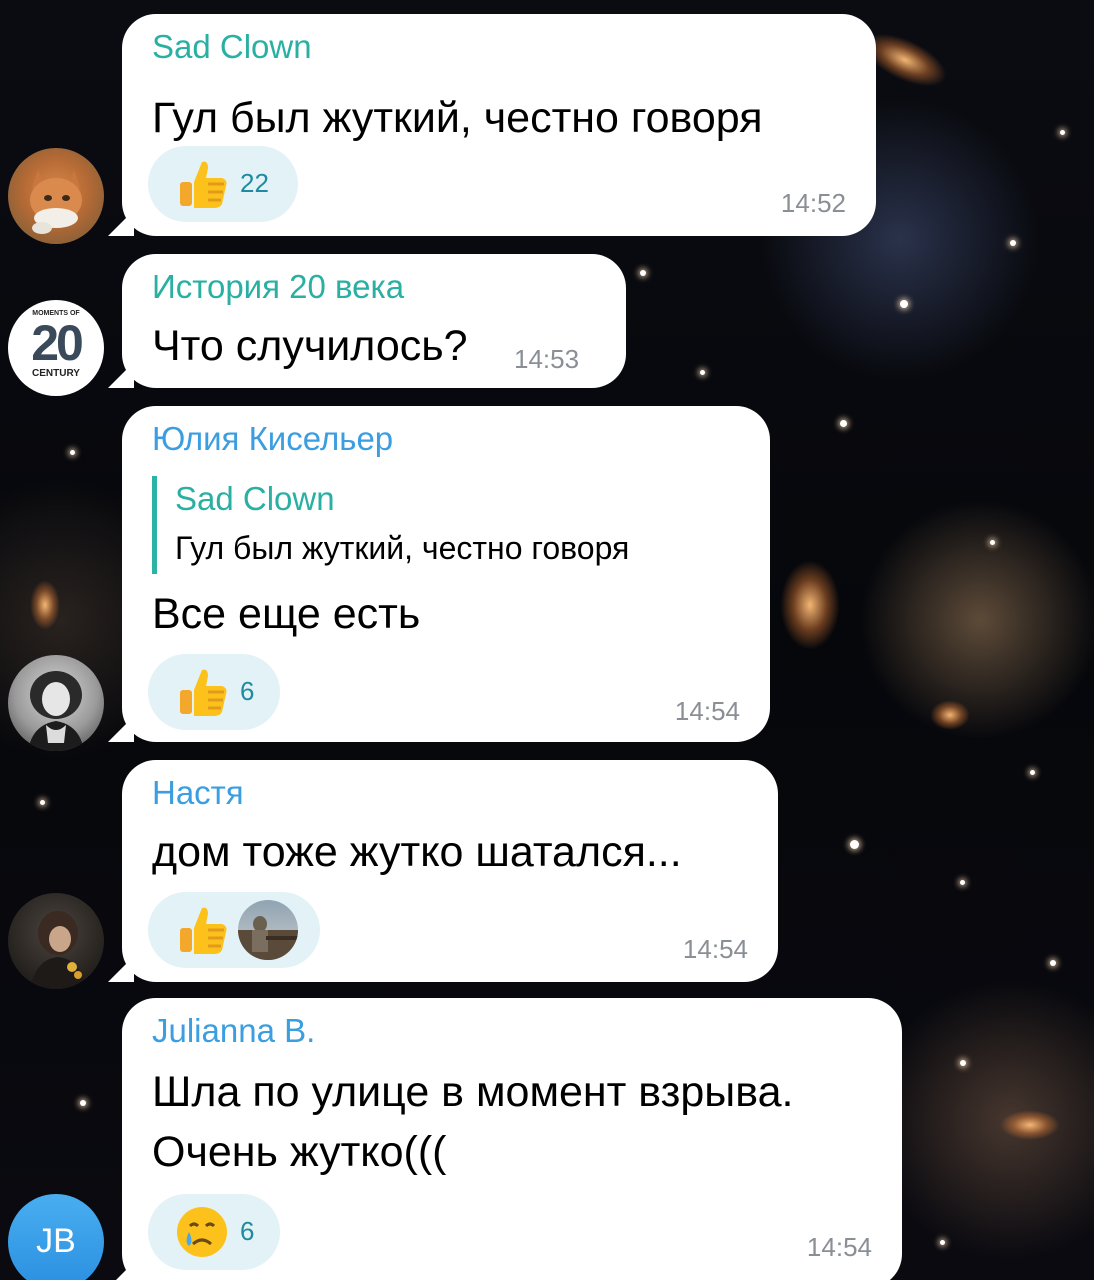  I want to click on crying-face-icon, so click(202, 1232).